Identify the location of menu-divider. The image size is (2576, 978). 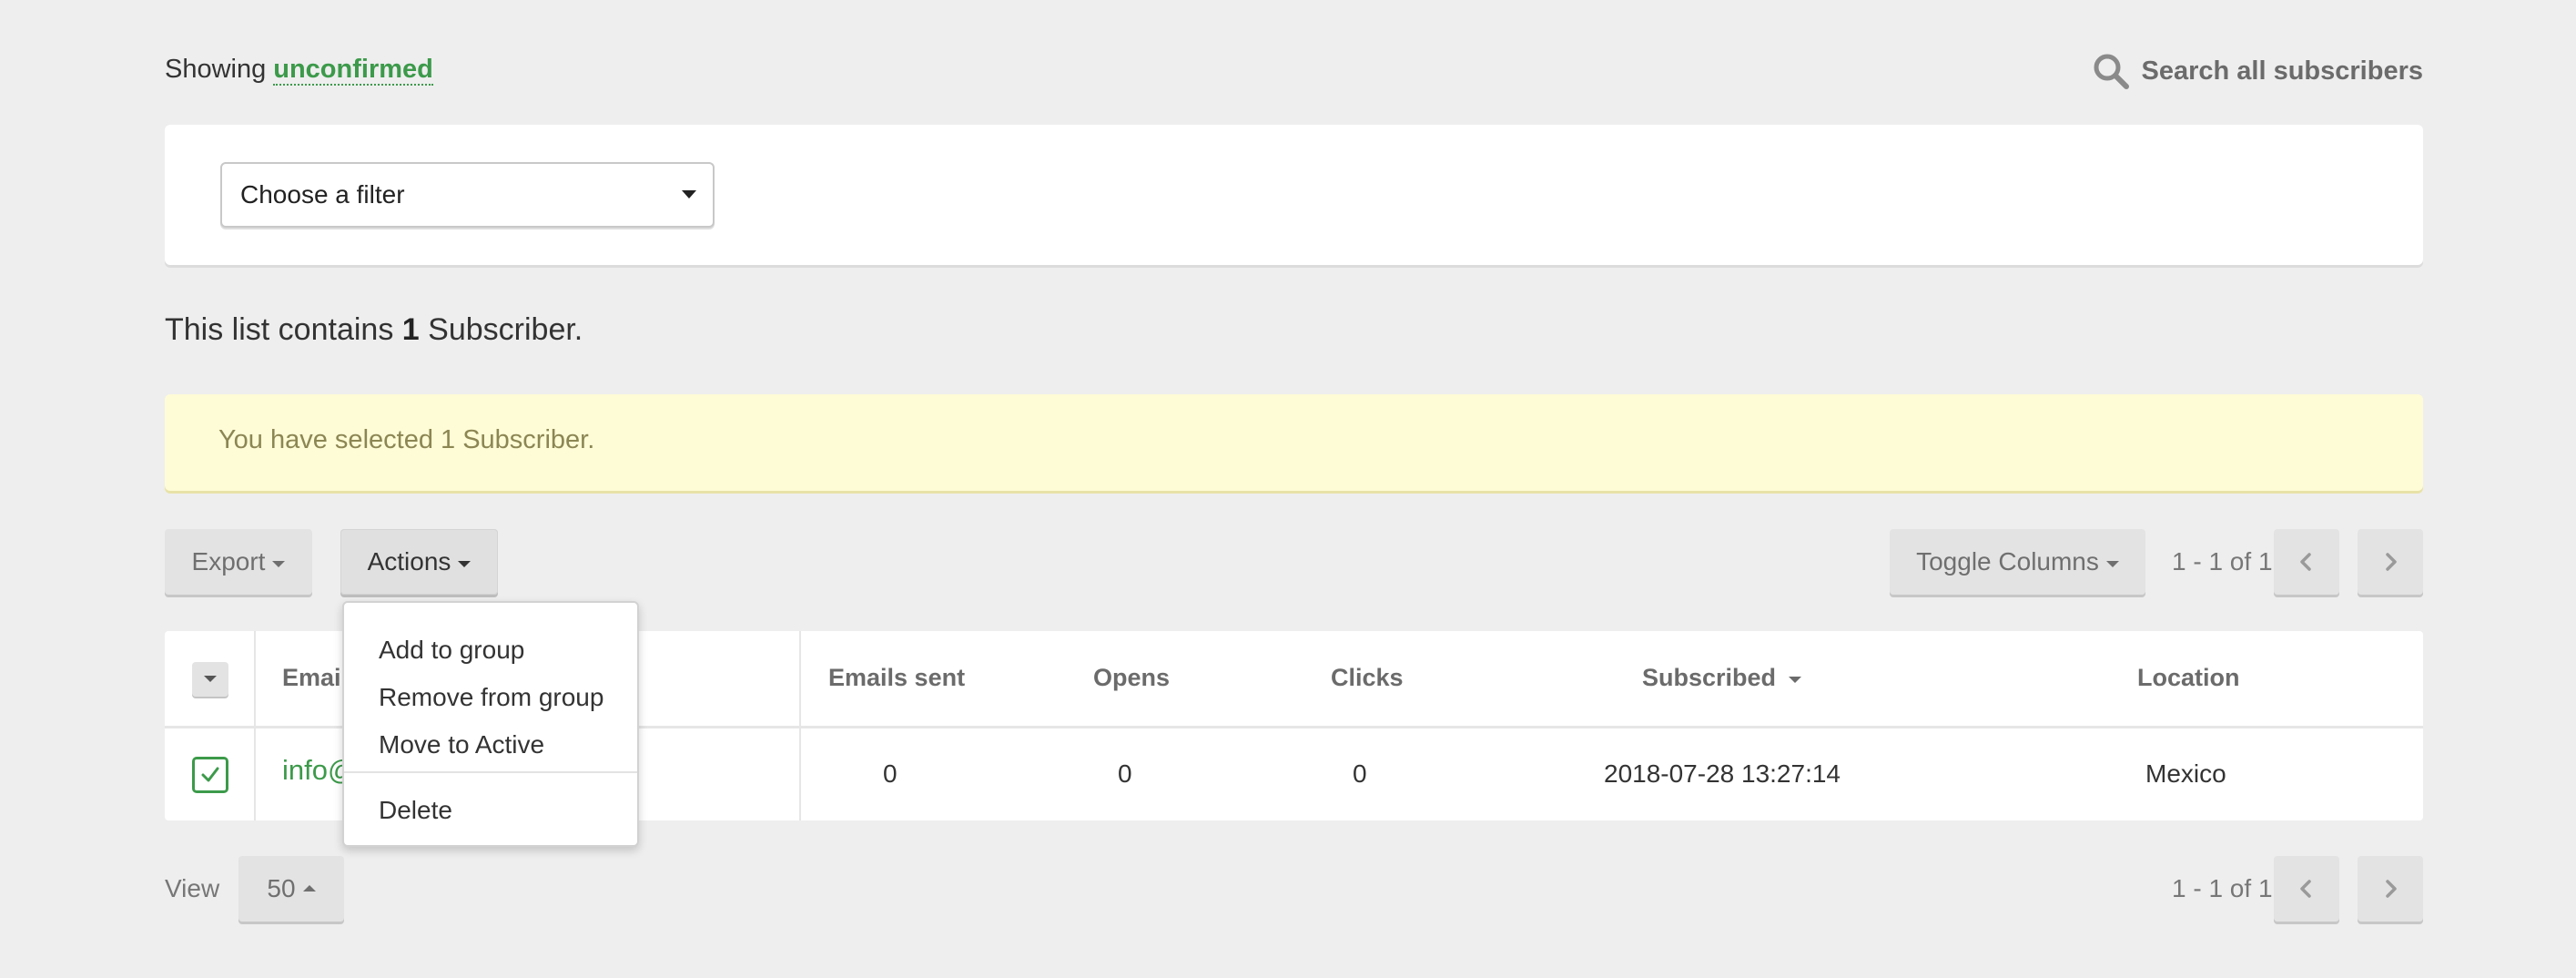
(490, 772).